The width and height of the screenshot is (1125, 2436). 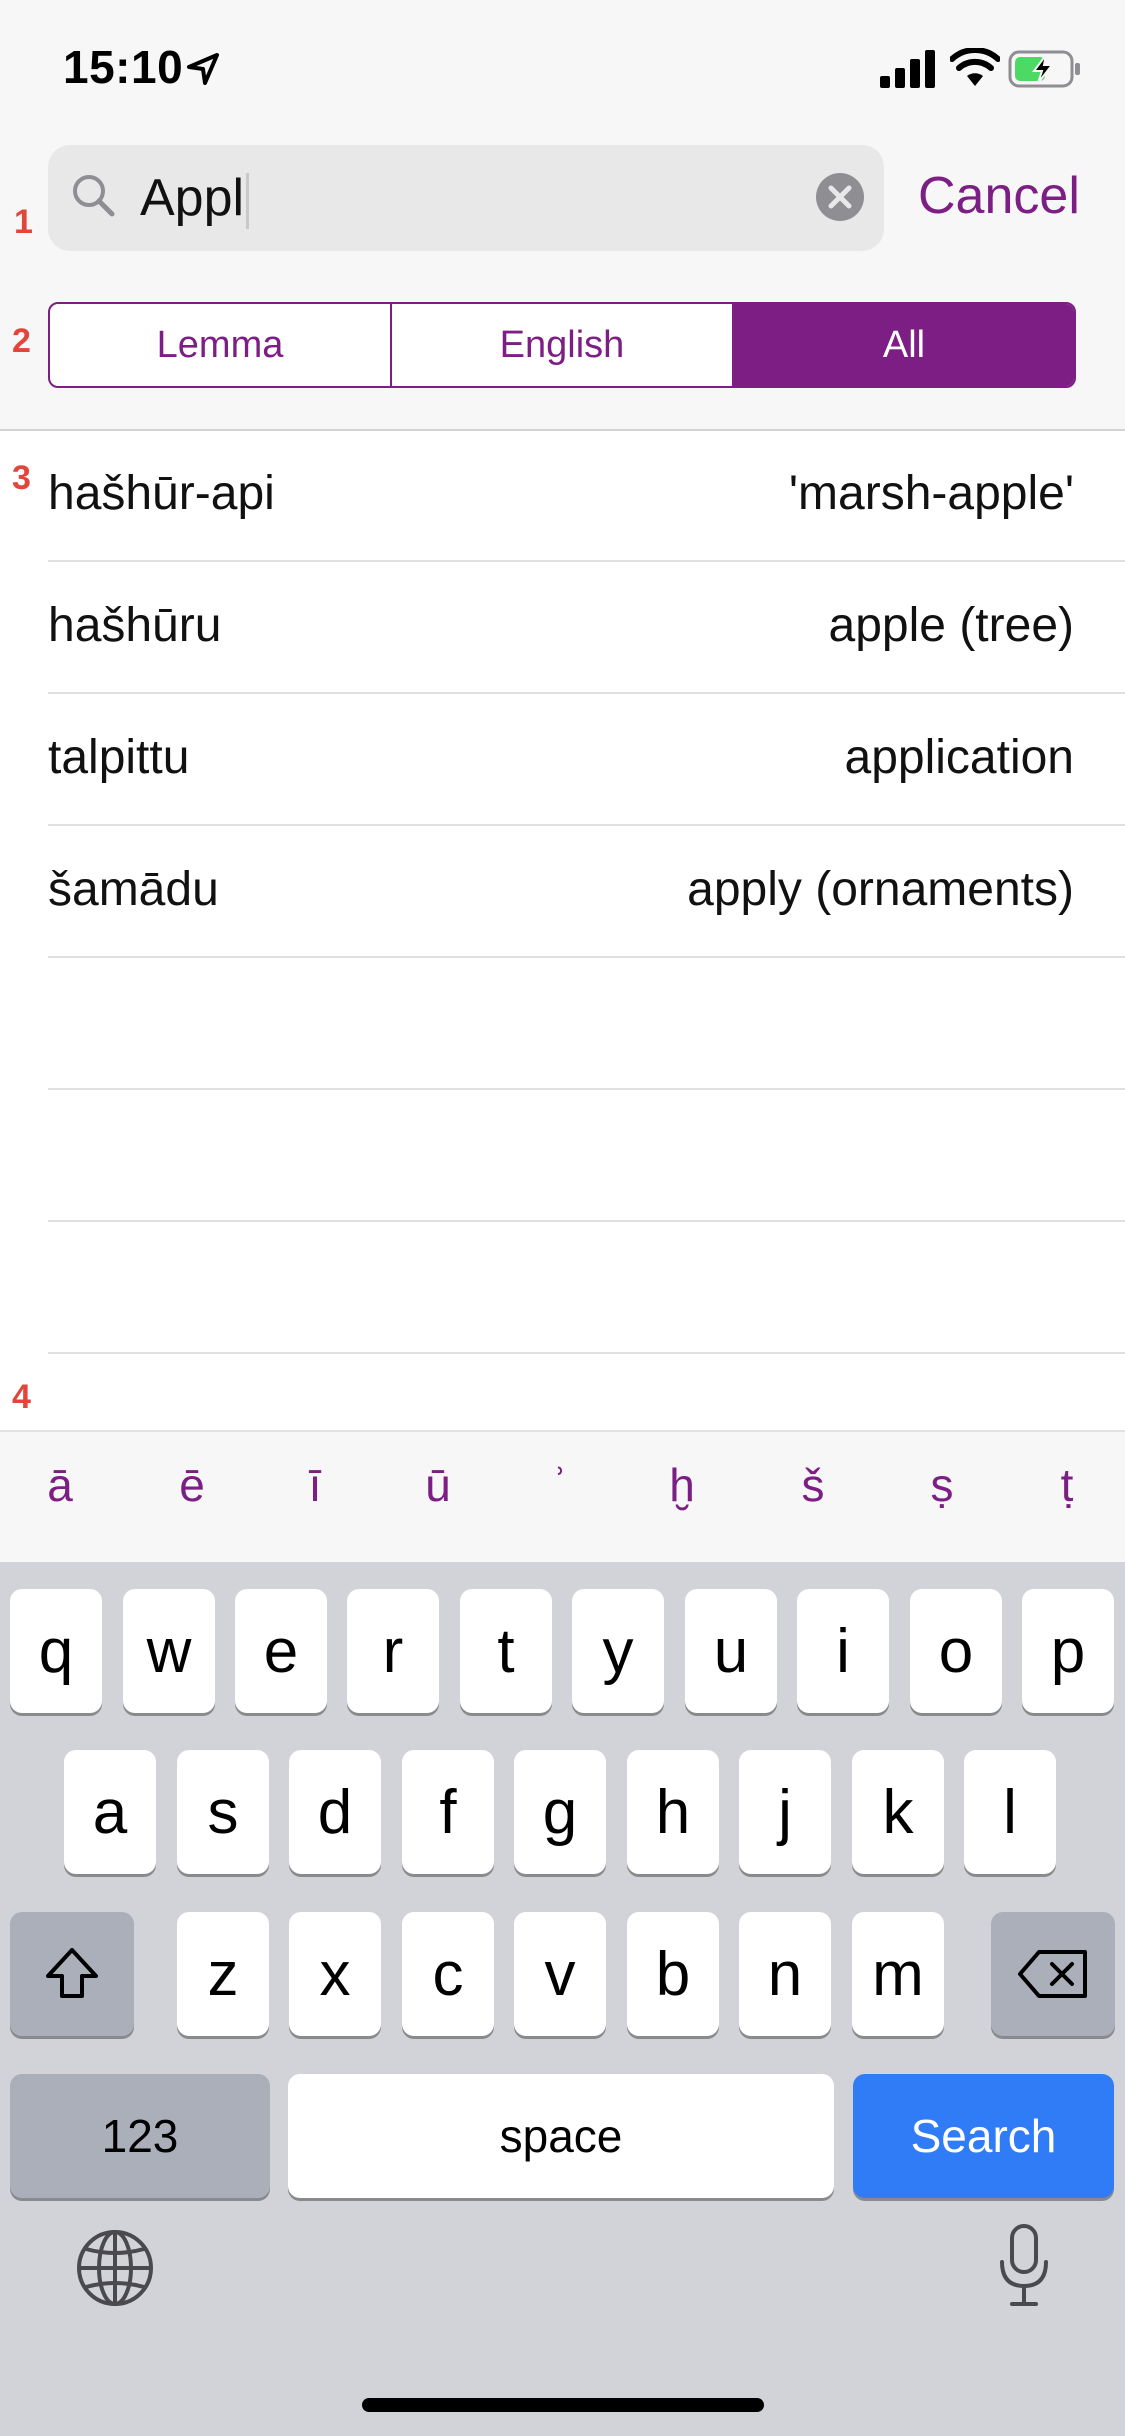 What do you see at coordinates (203, 69) in the screenshot?
I see `location-arrow-icon` at bounding box center [203, 69].